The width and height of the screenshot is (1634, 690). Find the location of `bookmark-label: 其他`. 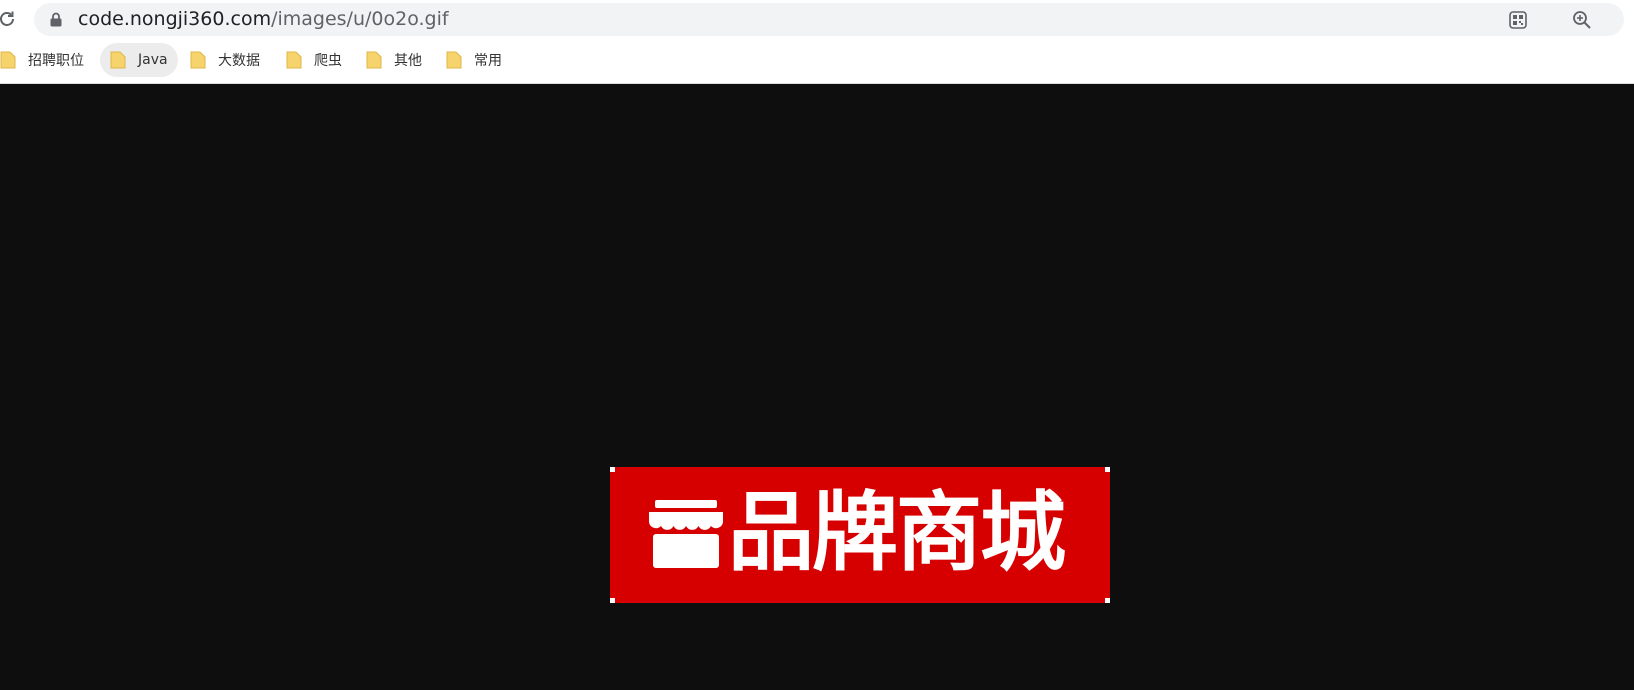

bookmark-label: 其他 is located at coordinates (408, 61).